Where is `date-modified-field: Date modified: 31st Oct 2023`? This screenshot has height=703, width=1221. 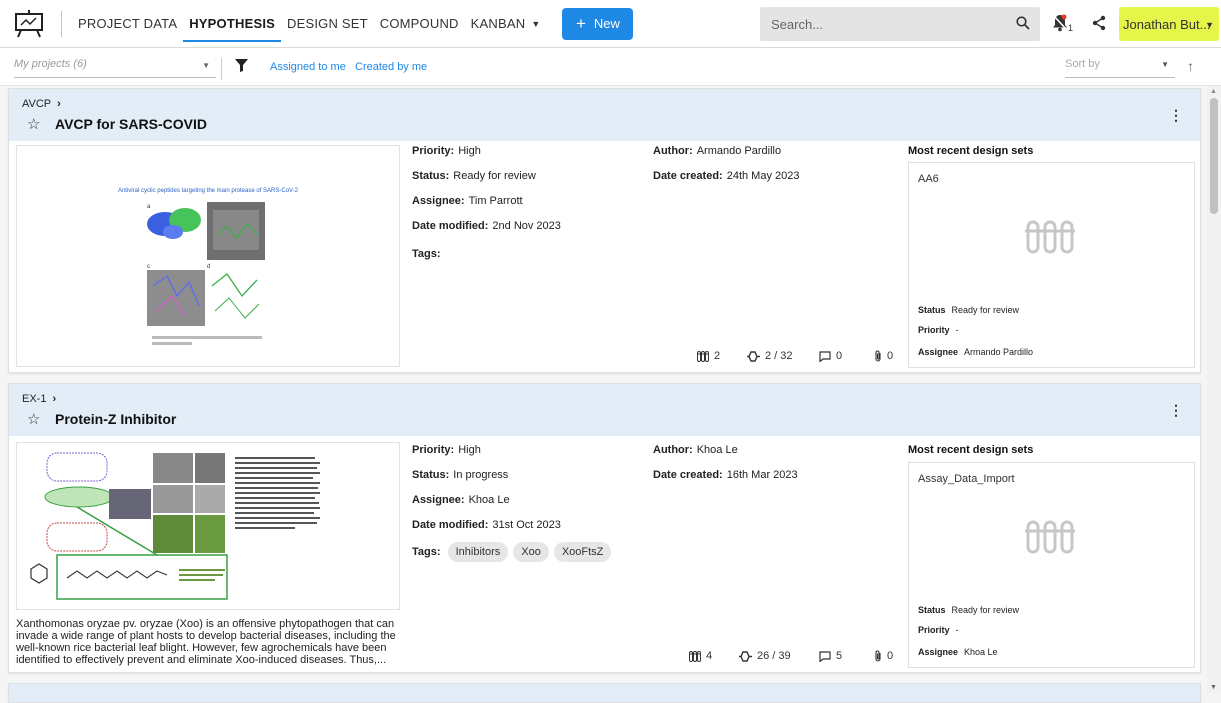 date-modified-field: Date modified: 31st Oct 2023 is located at coordinates (486, 525).